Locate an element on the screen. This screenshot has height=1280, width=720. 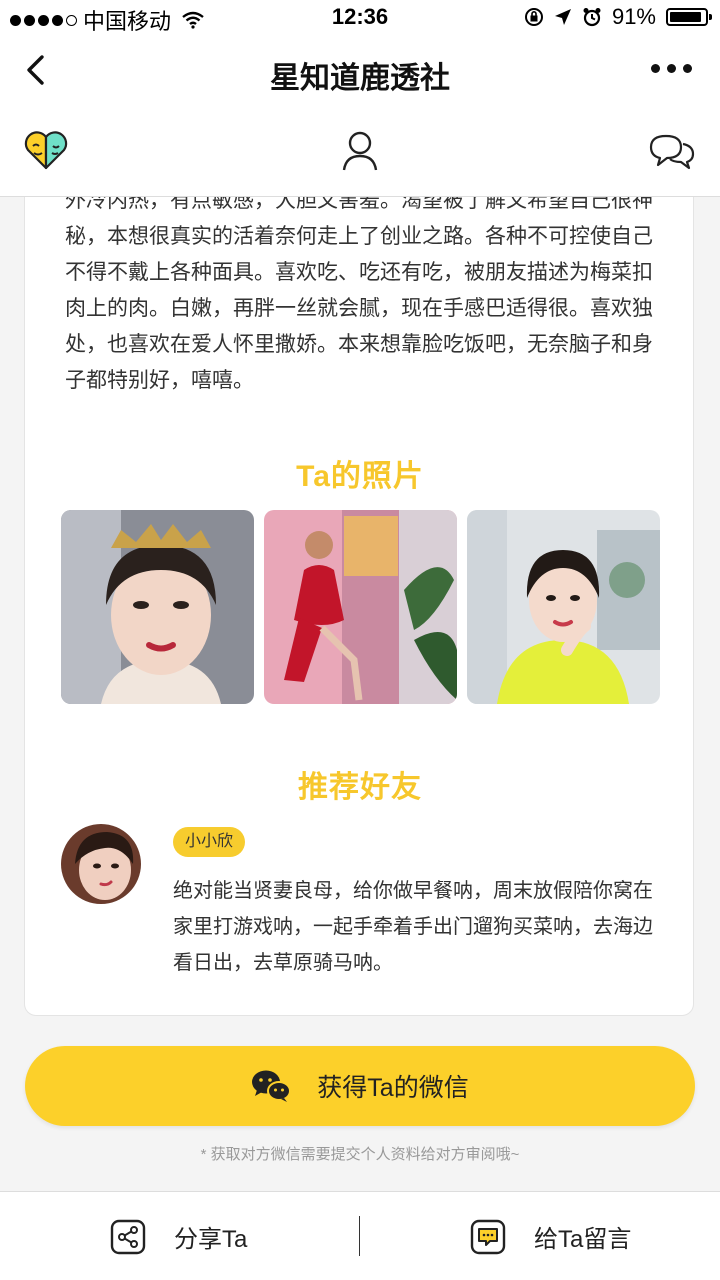
match-heart-icon is located at coordinates (46, 150).